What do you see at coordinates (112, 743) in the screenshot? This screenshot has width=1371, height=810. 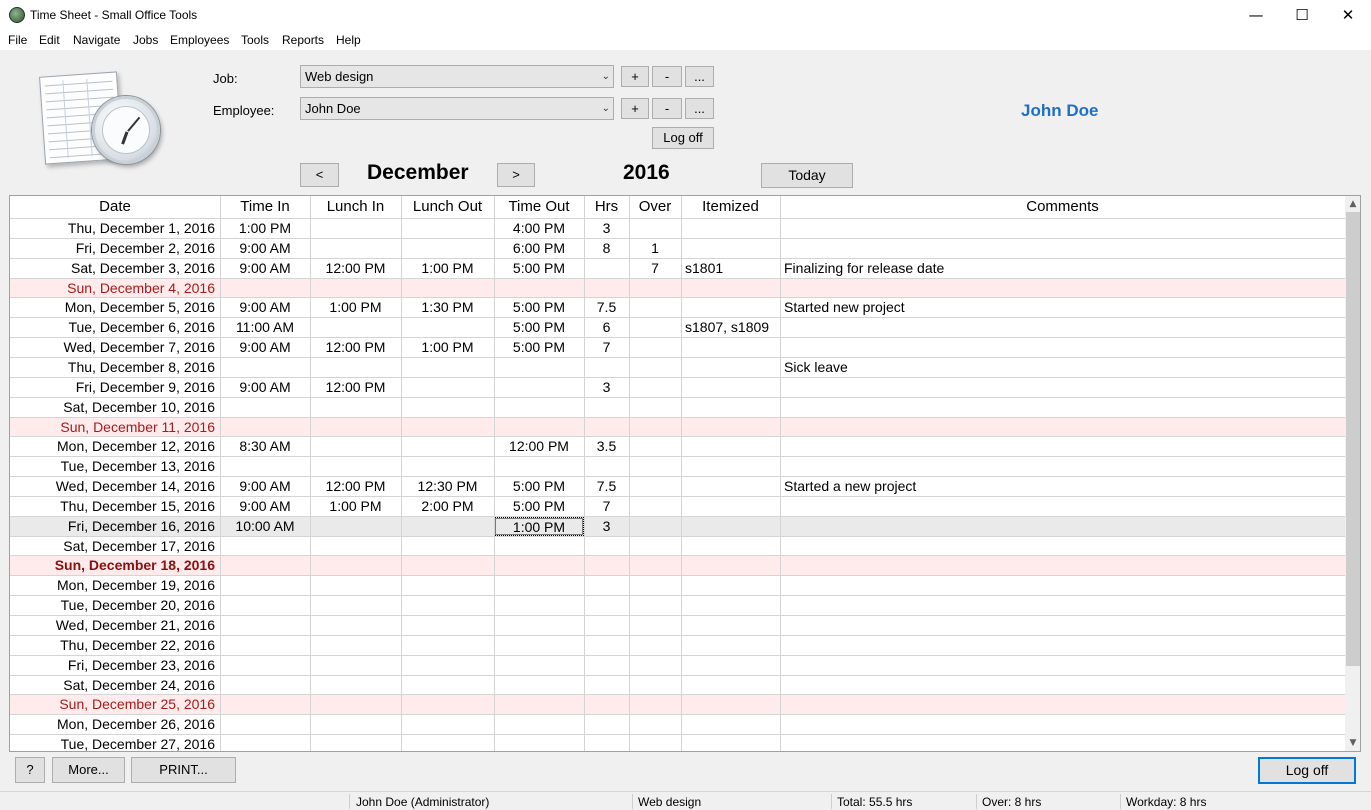 I see `cell-date: Tue, December 27, 2016` at bounding box center [112, 743].